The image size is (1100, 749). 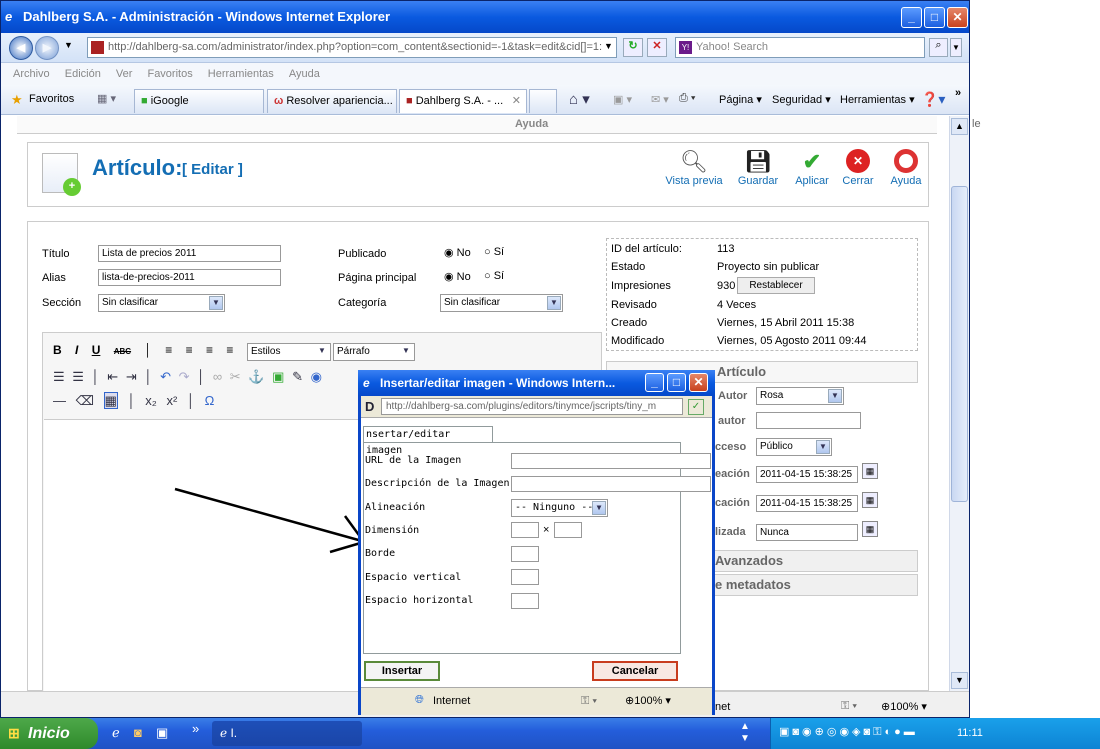 I want to click on close-window-button: ✕, so click(x=957, y=17).